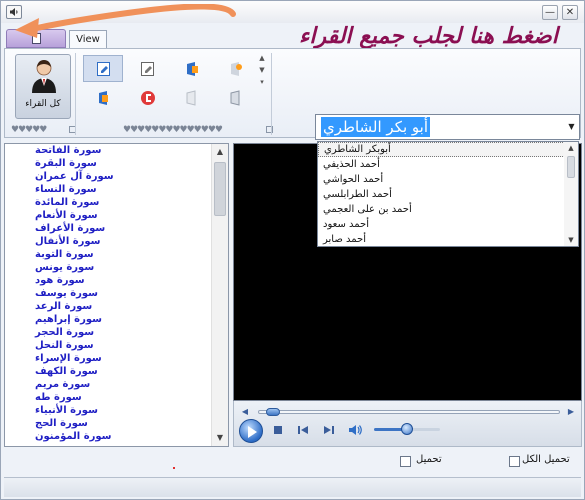  I want to click on gallery-item-office-badge, so click(235, 68).